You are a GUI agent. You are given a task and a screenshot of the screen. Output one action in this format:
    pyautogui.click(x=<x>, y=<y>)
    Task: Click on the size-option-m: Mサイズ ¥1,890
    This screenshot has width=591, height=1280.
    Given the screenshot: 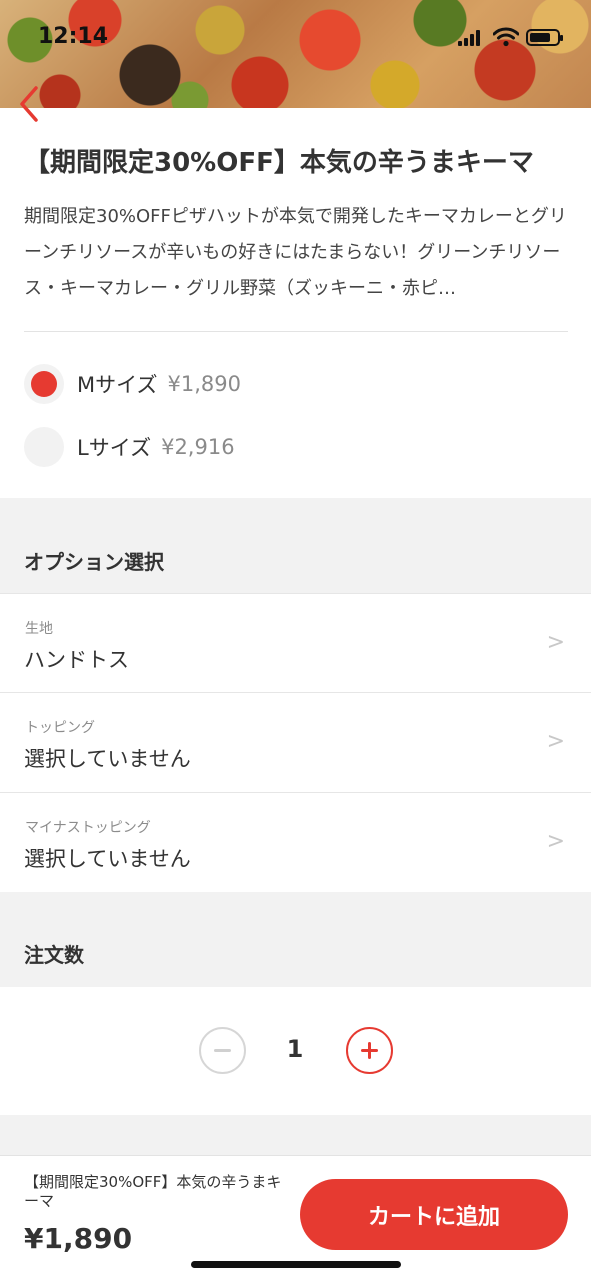 What is the action you would take?
    pyautogui.click(x=224, y=384)
    